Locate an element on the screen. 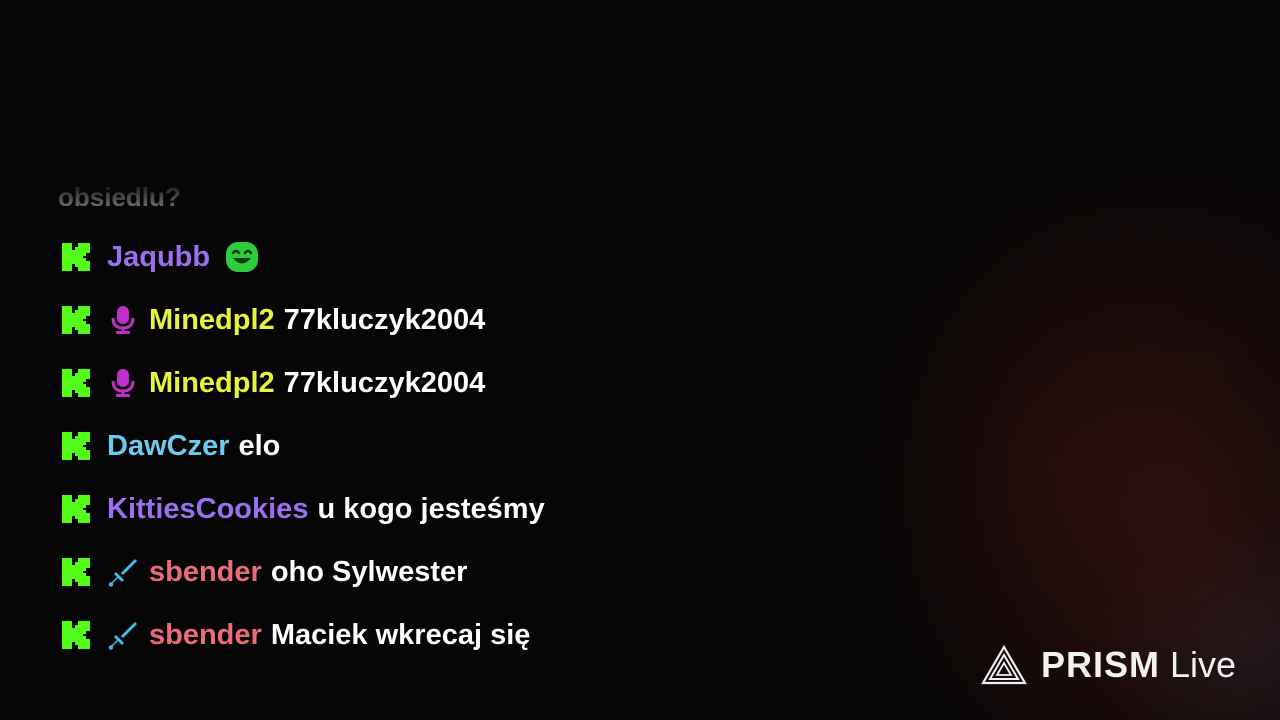 Image resolution: width=1280 pixels, height=720 pixels. chat-message: DawCzer elo is located at coordinates (170, 446).